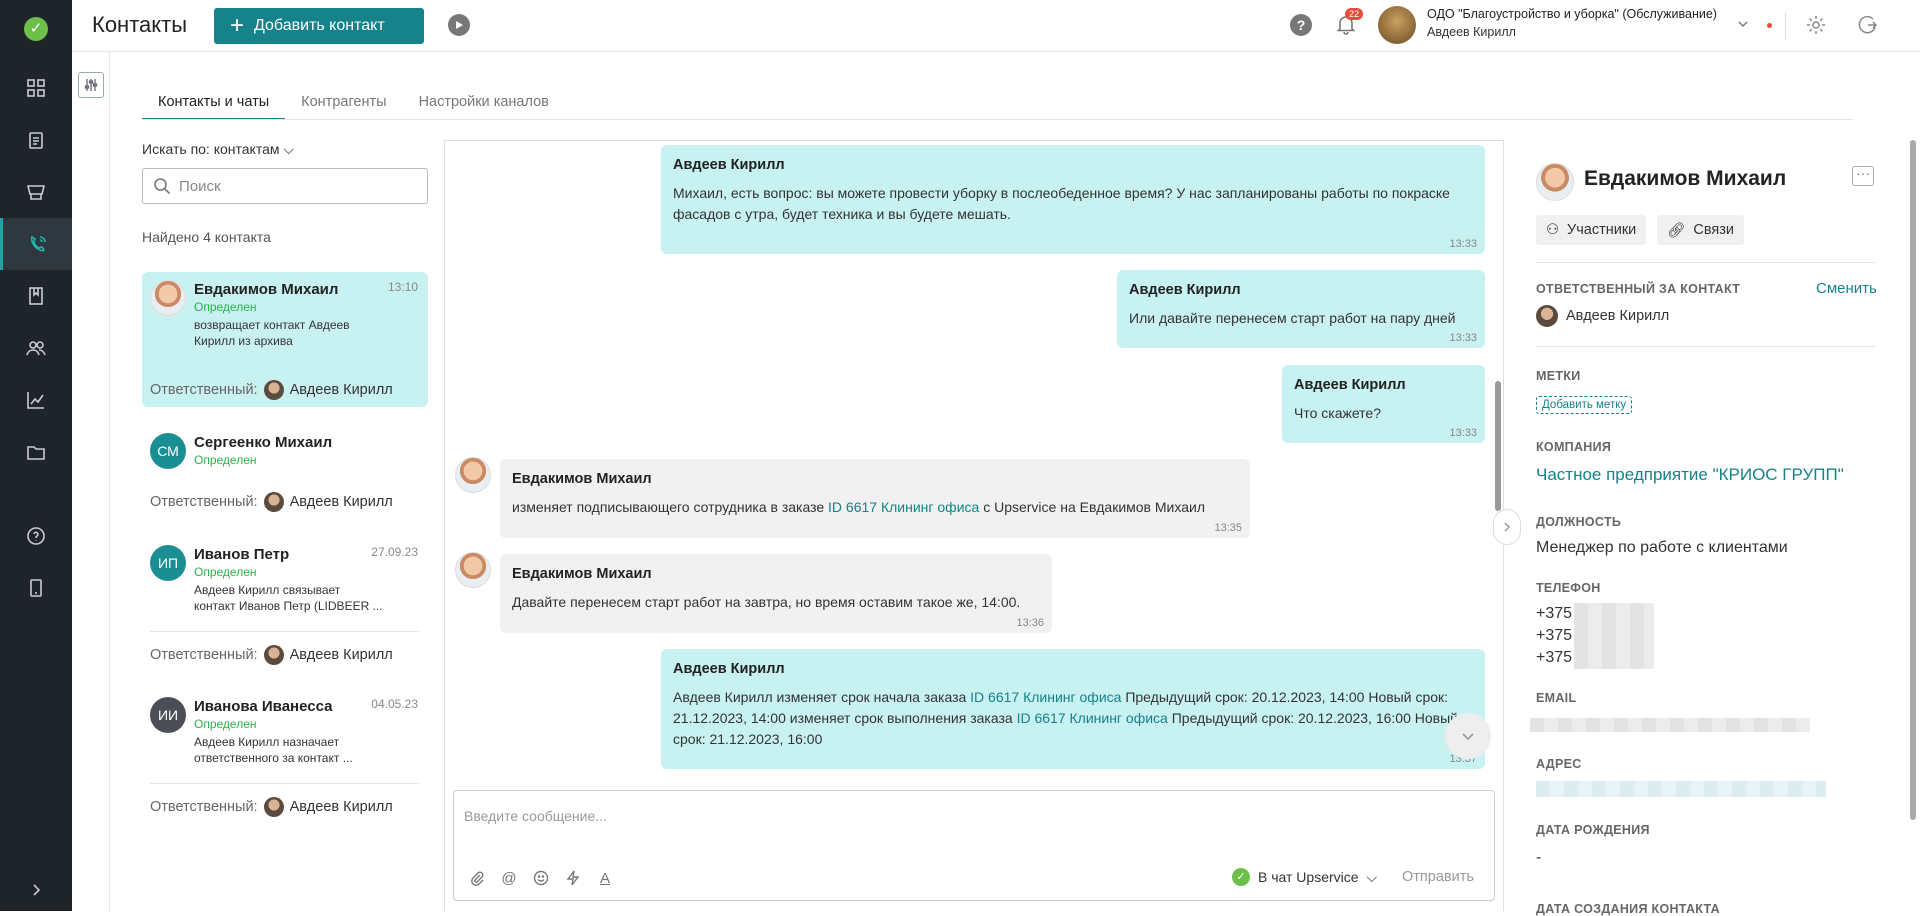 The width and height of the screenshot is (1920, 916). I want to click on phone-label: ТЕЛЕФОН, so click(1568, 588).